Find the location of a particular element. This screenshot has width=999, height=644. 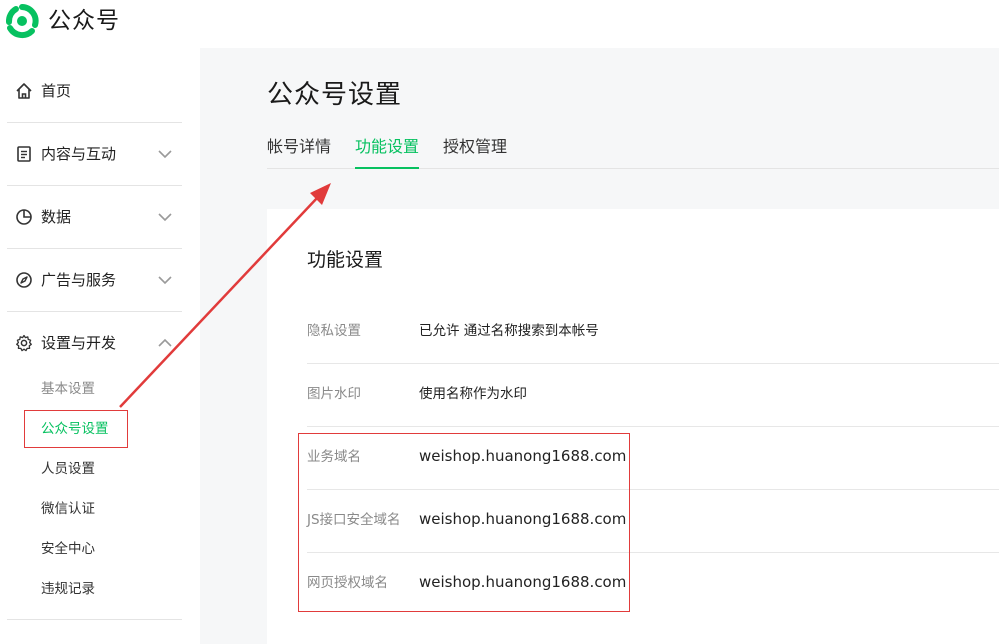

page-title: 公众号设置 is located at coordinates (335, 95).